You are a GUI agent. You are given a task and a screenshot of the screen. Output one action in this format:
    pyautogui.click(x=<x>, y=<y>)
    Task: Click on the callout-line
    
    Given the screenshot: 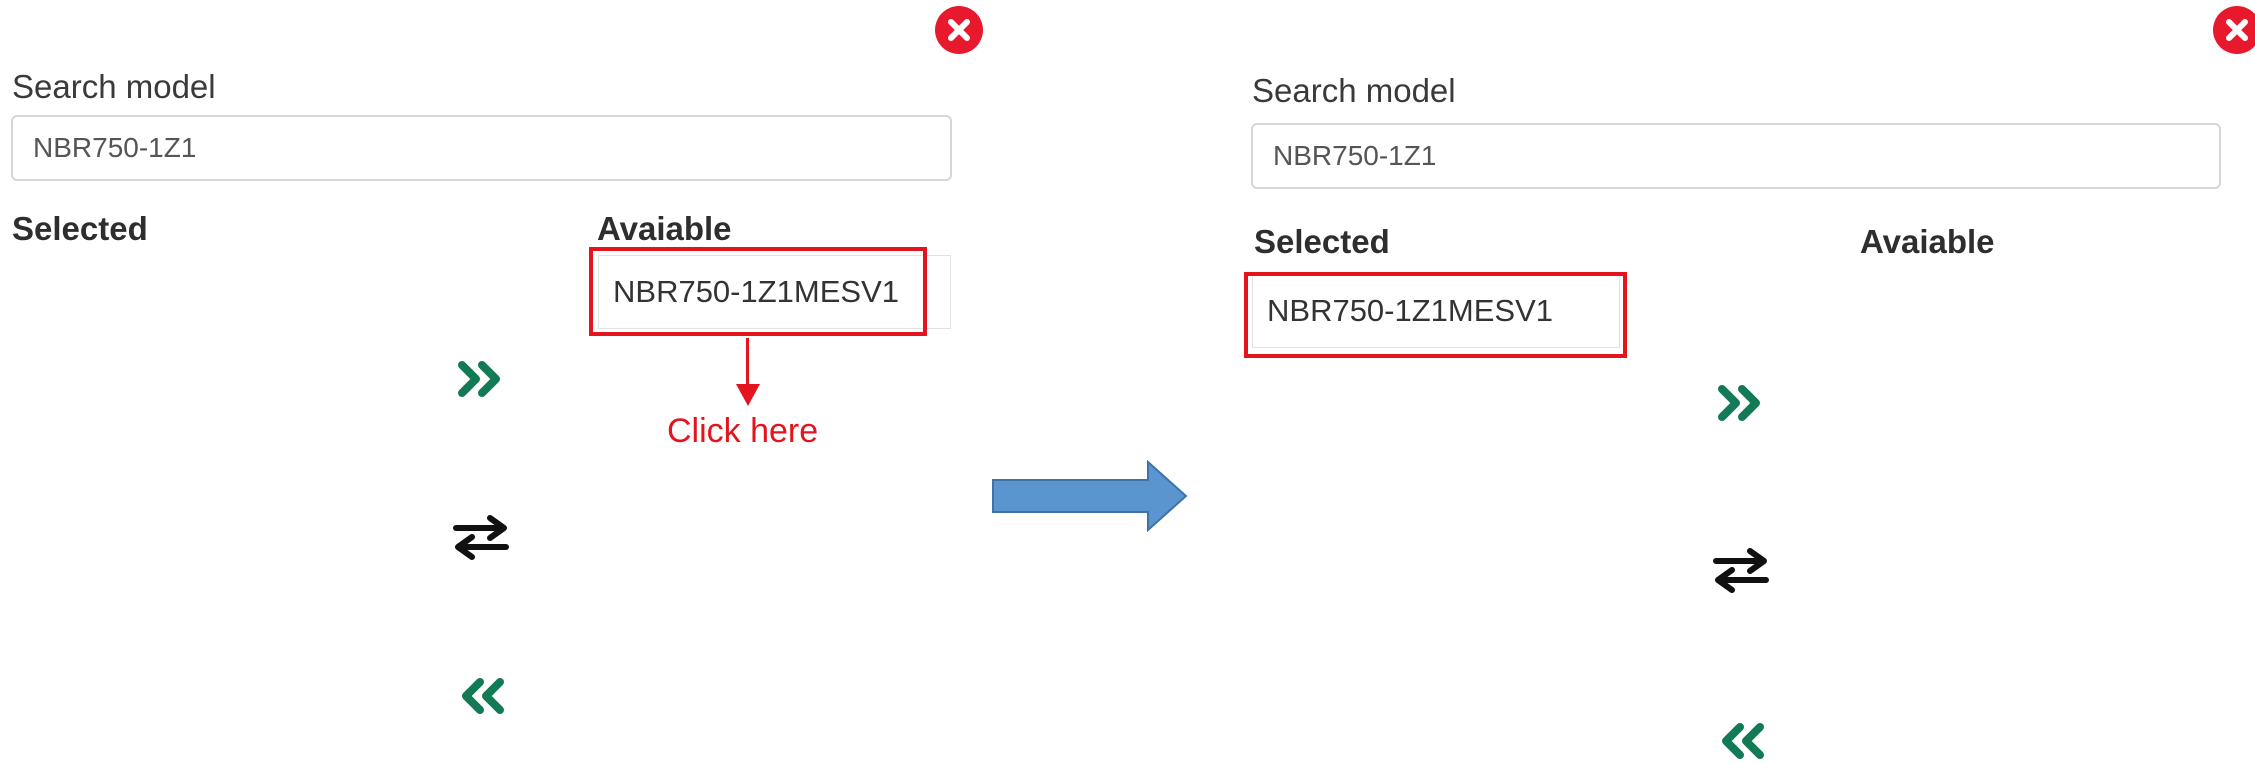 What is the action you would take?
    pyautogui.click(x=747, y=362)
    